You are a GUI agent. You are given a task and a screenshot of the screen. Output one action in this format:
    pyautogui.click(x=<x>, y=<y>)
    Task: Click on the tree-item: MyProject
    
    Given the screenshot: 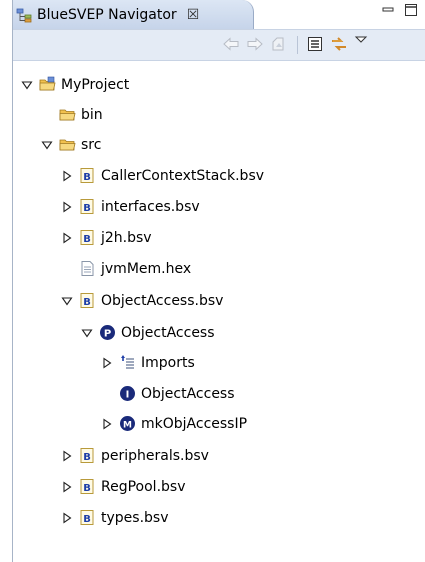 What is the action you would take?
    pyautogui.click(x=75, y=84)
    